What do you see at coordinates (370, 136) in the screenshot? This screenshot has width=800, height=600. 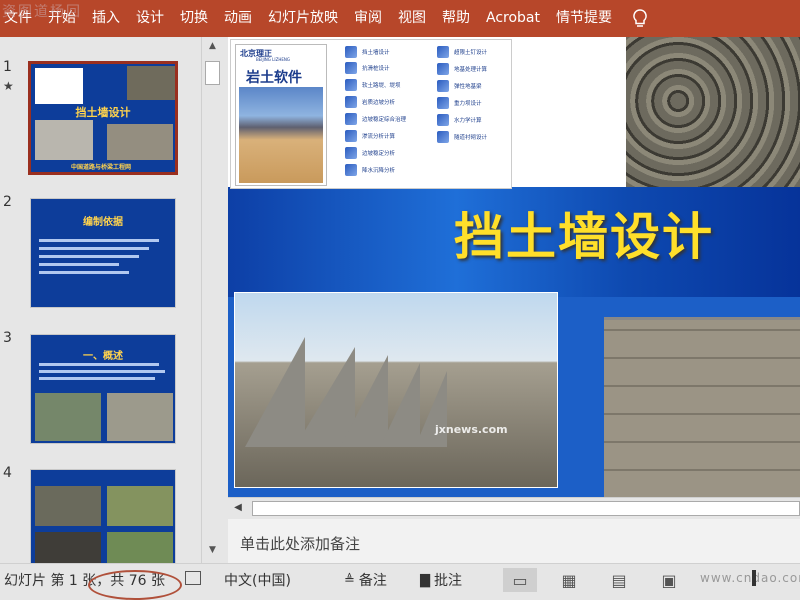 I see `feature-item: 渗流分析计算` at bounding box center [370, 136].